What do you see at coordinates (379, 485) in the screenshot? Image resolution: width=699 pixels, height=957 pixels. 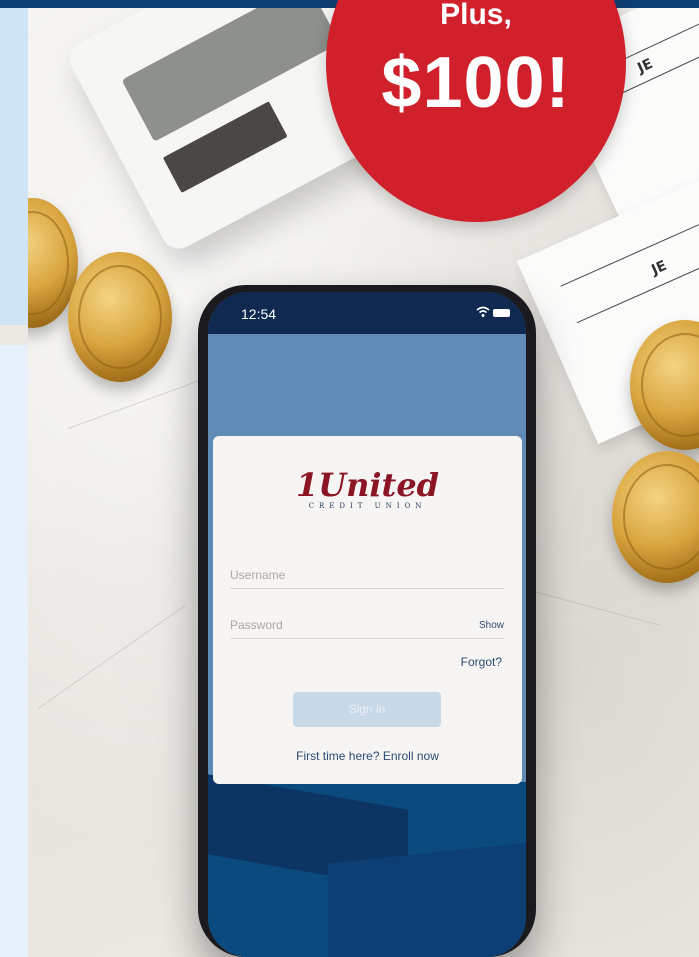 I see `logo-wordmark: United` at bounding box center [379, 485].